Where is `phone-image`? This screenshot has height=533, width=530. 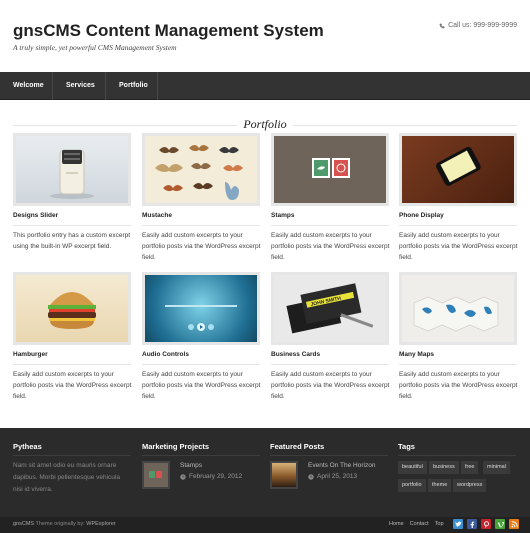
phone-image is located at coordinates (458, 169).